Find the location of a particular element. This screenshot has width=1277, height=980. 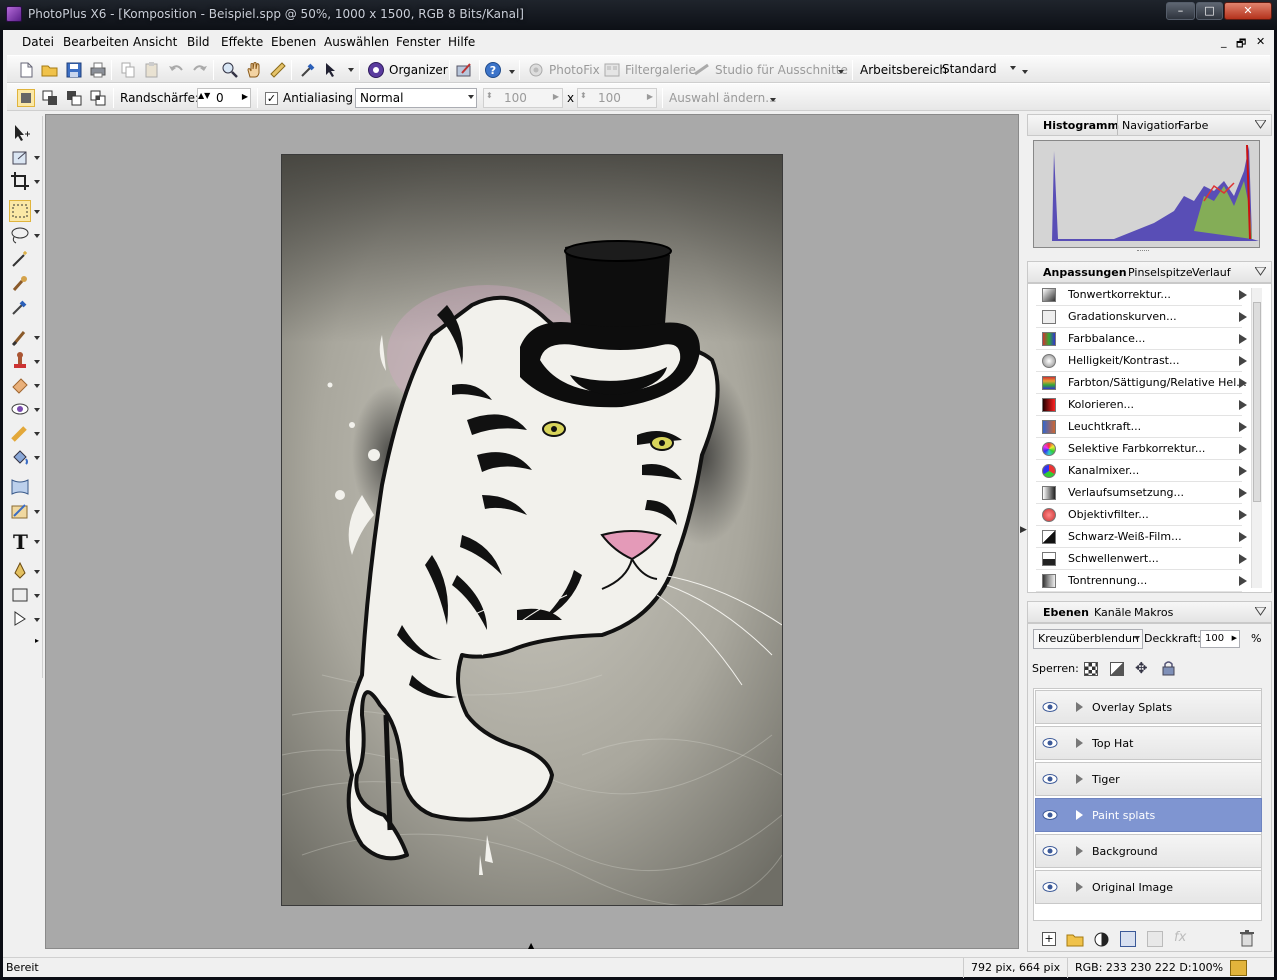

paintbrush-tool-icon is located at coordinates (20, 337).